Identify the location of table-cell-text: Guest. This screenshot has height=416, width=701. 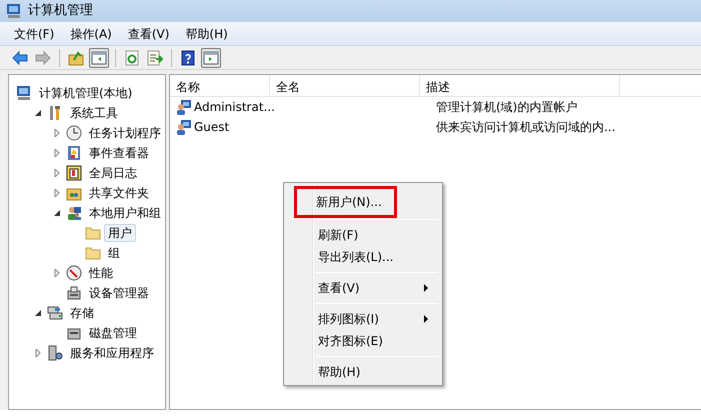
(211, 127).